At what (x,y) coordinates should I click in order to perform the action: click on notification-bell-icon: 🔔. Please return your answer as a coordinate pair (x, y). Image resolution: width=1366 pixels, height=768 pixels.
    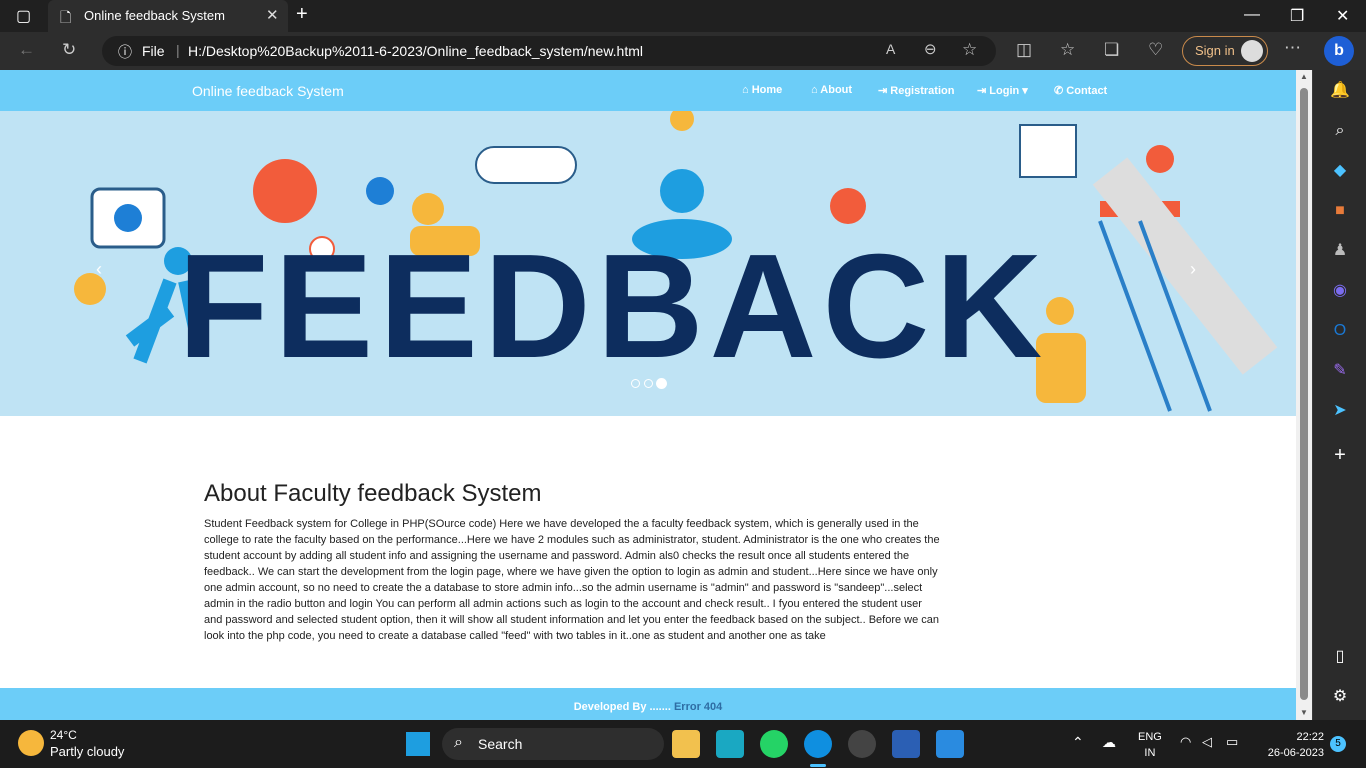
    Looking at the image, I should click on (1340, 91).